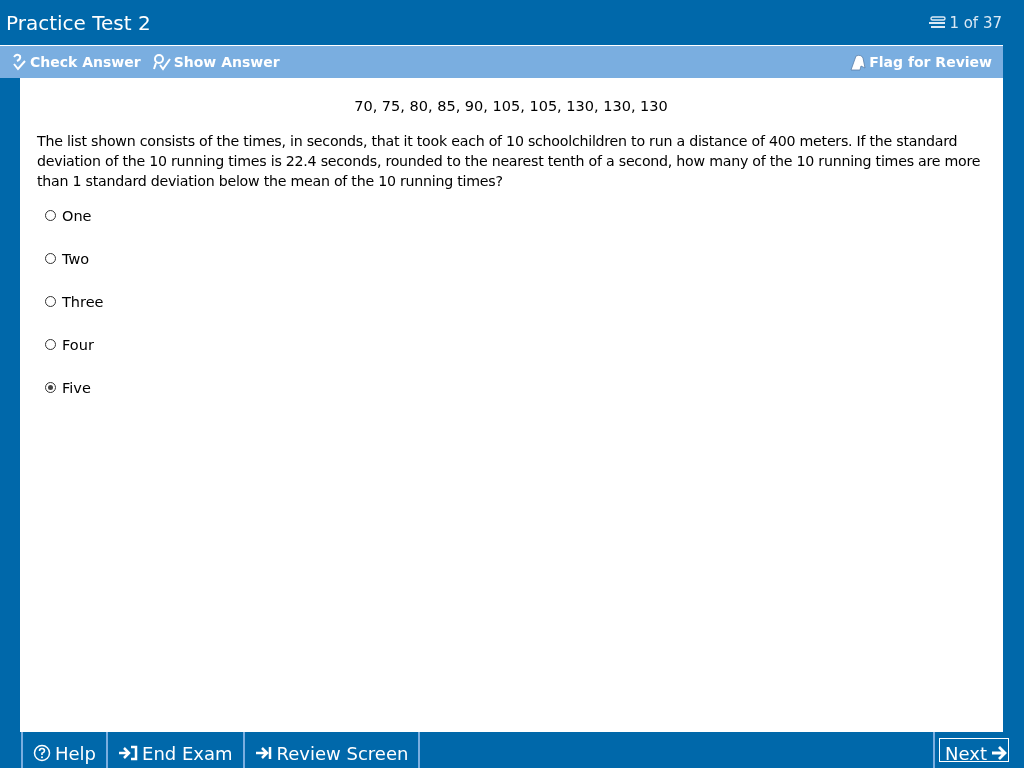 The height and width of the screenshot is (768, 1024). What do you see at coordinates (937, 22) in the screenshot?
I see `list-icon` at bounding box center [937, 22].